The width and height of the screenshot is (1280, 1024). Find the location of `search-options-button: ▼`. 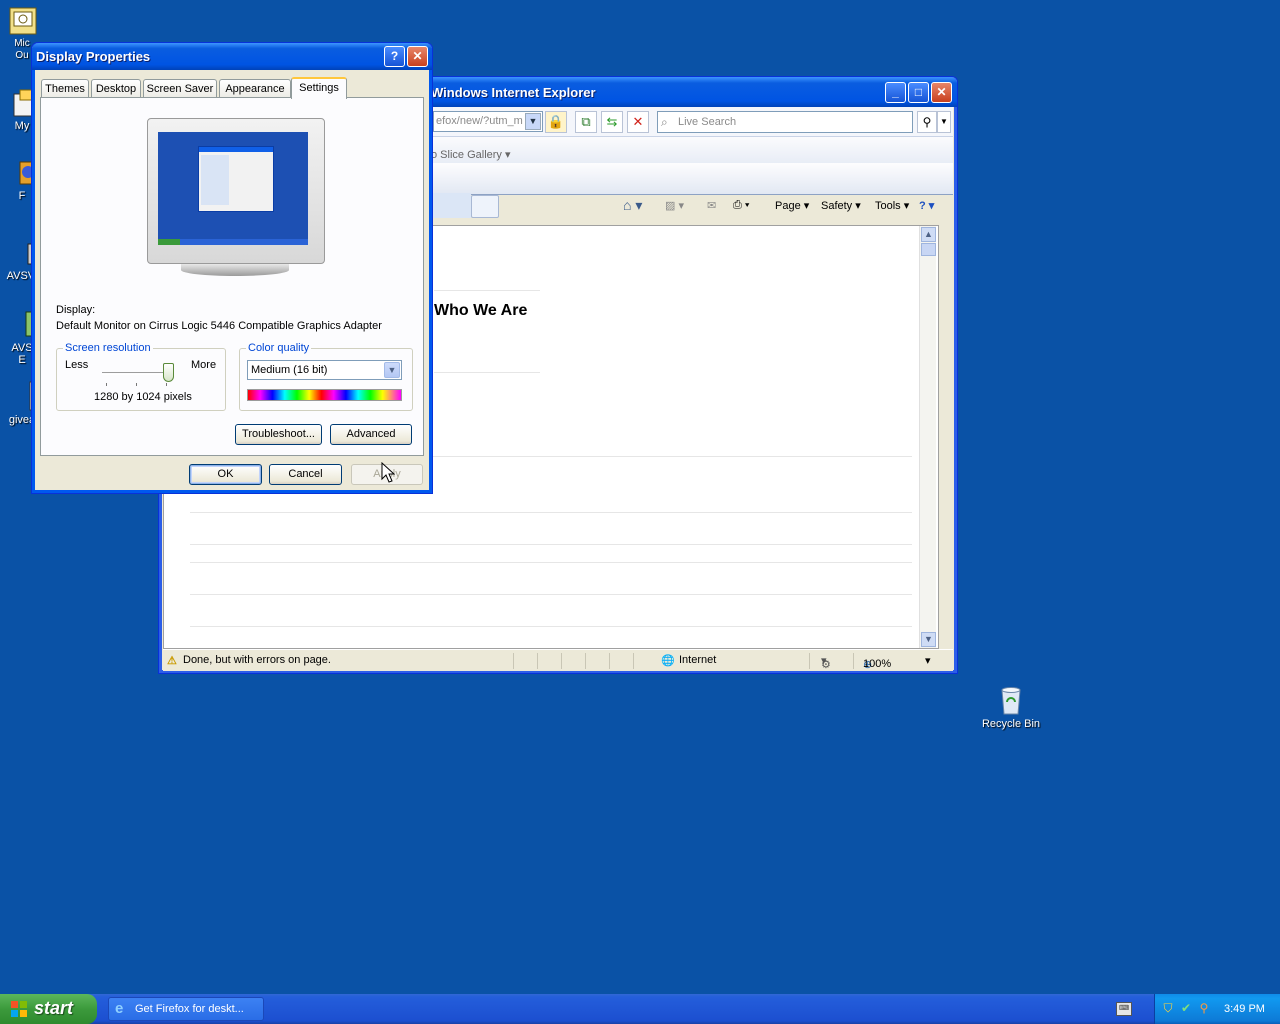

search-options-button: ▼ is located at coordinates (944, 122).